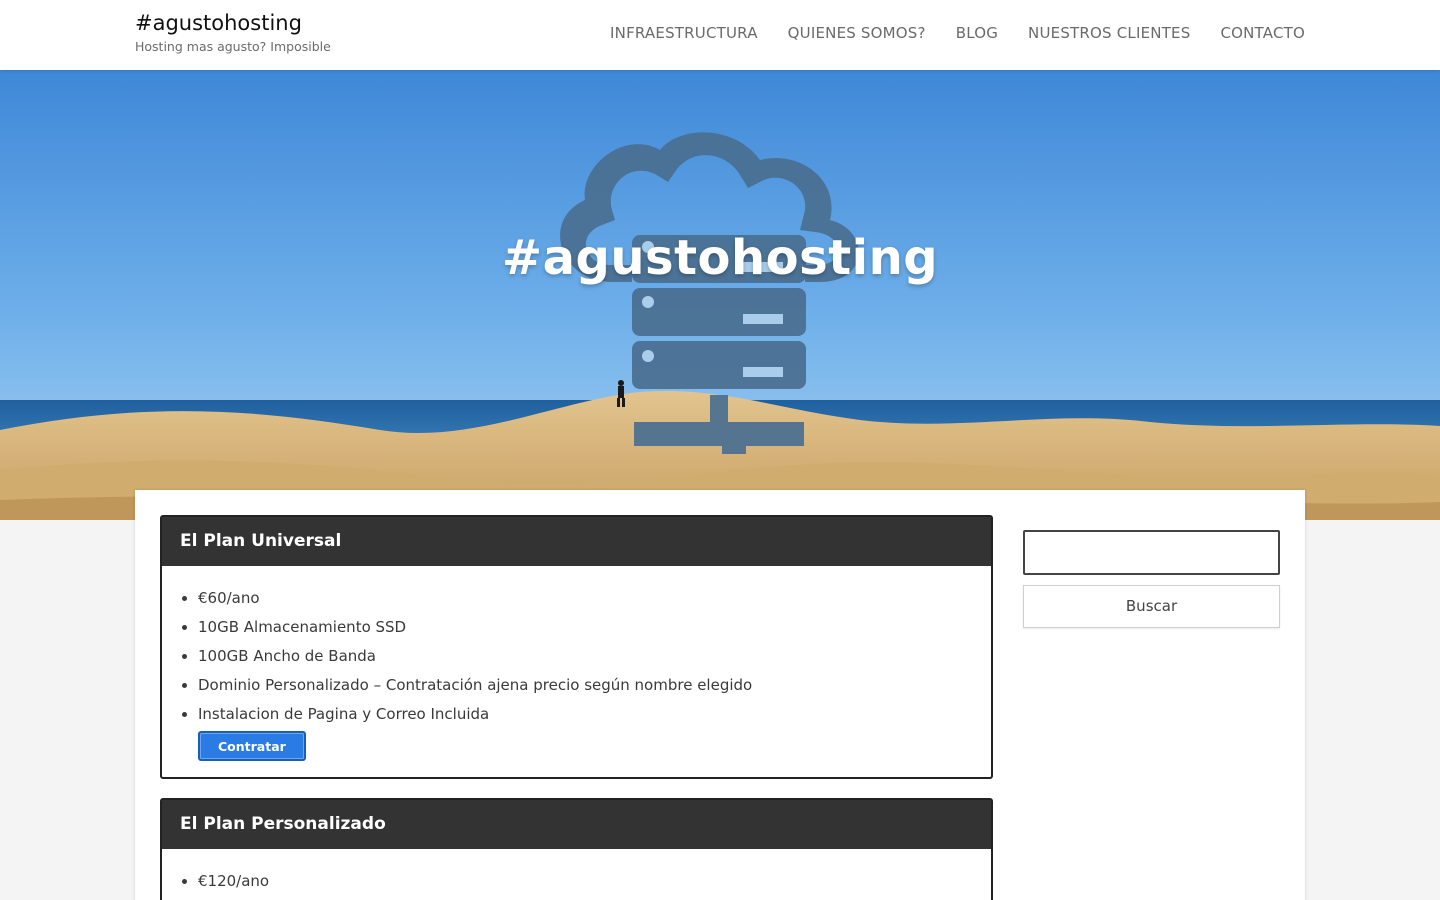  Describe the element at coordinates (252, 746) in the screenshot. I see `contratar-button: Contratar` at that location.